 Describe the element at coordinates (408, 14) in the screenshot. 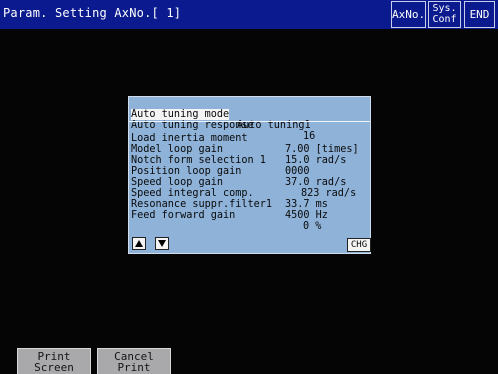

I see `axis-number-button: AxNo.` at that location.